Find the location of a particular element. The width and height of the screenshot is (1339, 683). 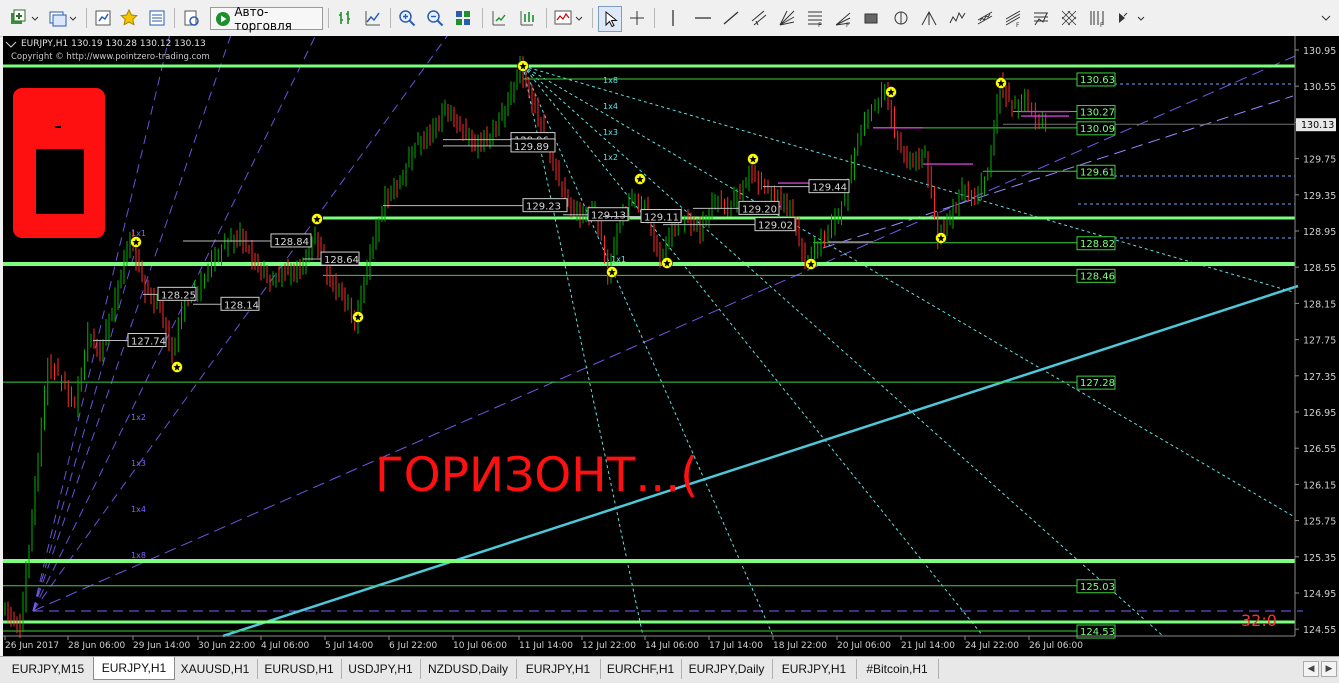

fibo-expansion-icon is located at coordinates (1041, 18).